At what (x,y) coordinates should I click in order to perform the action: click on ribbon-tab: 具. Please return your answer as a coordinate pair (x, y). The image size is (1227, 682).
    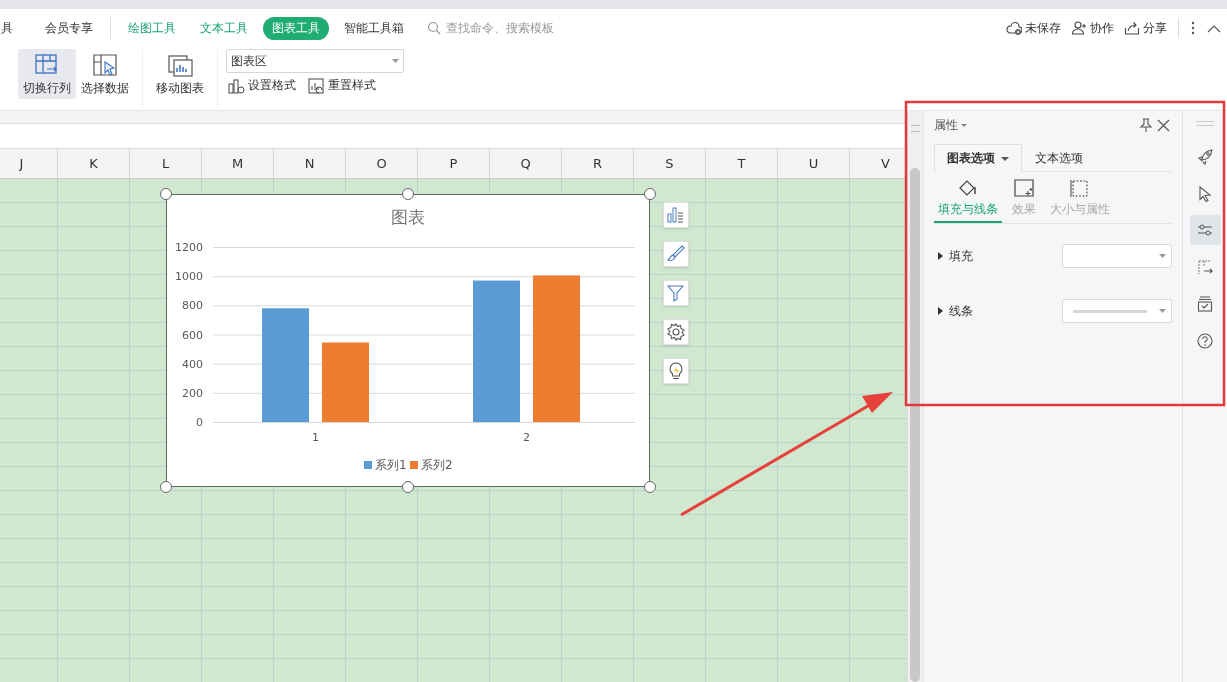
    Looking at the image, I should click on (11, 28).